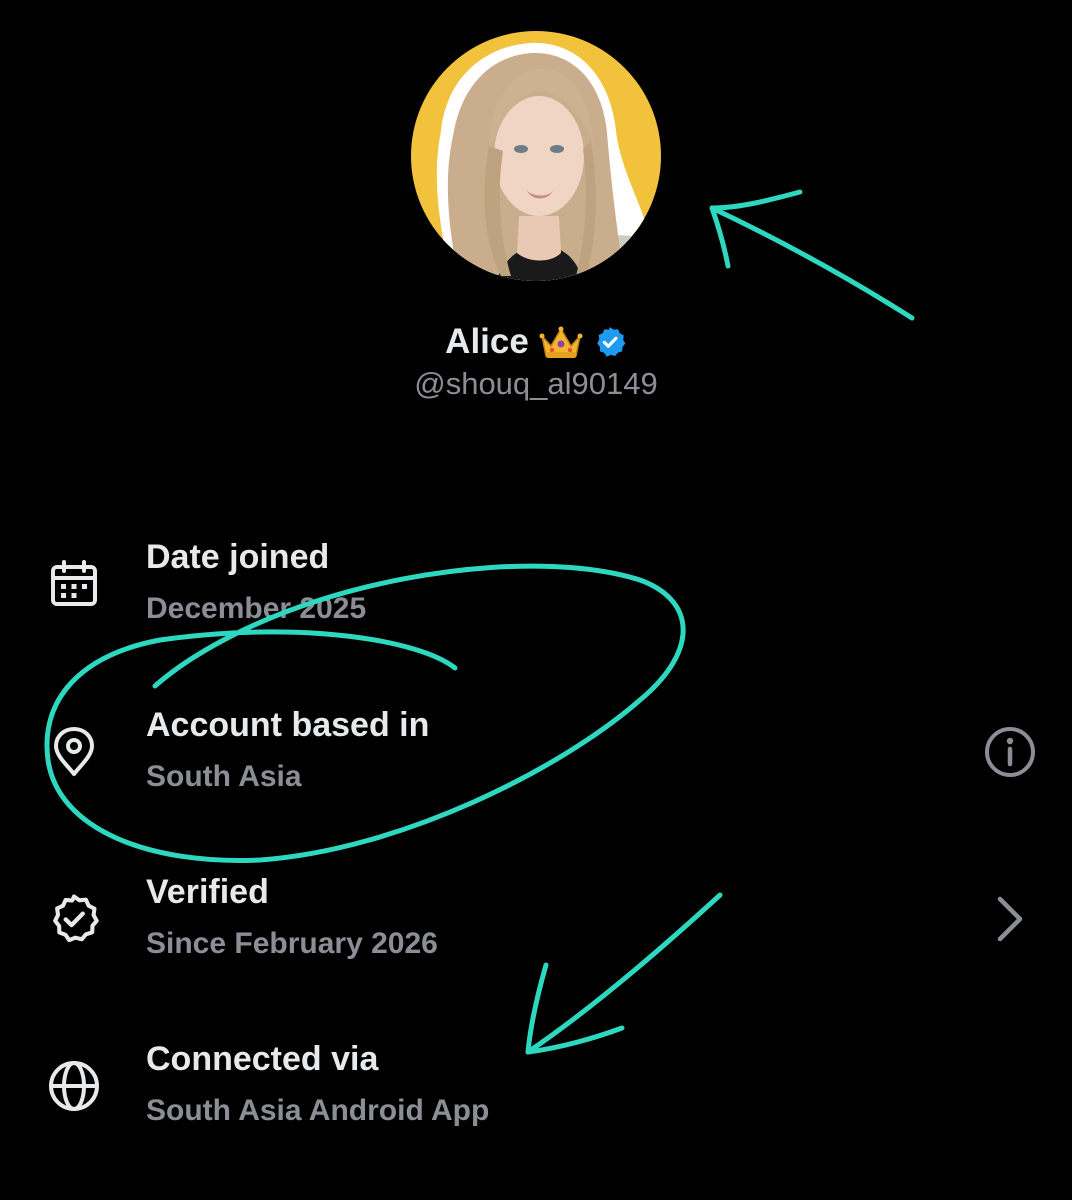 Image resolution: width=1072 pixels, height=1200 pixels. What do you see at coordinates (318, 1110) in the screenshot?
I see `row-value: South Asia Android App` at bounding box center [318, 1110].